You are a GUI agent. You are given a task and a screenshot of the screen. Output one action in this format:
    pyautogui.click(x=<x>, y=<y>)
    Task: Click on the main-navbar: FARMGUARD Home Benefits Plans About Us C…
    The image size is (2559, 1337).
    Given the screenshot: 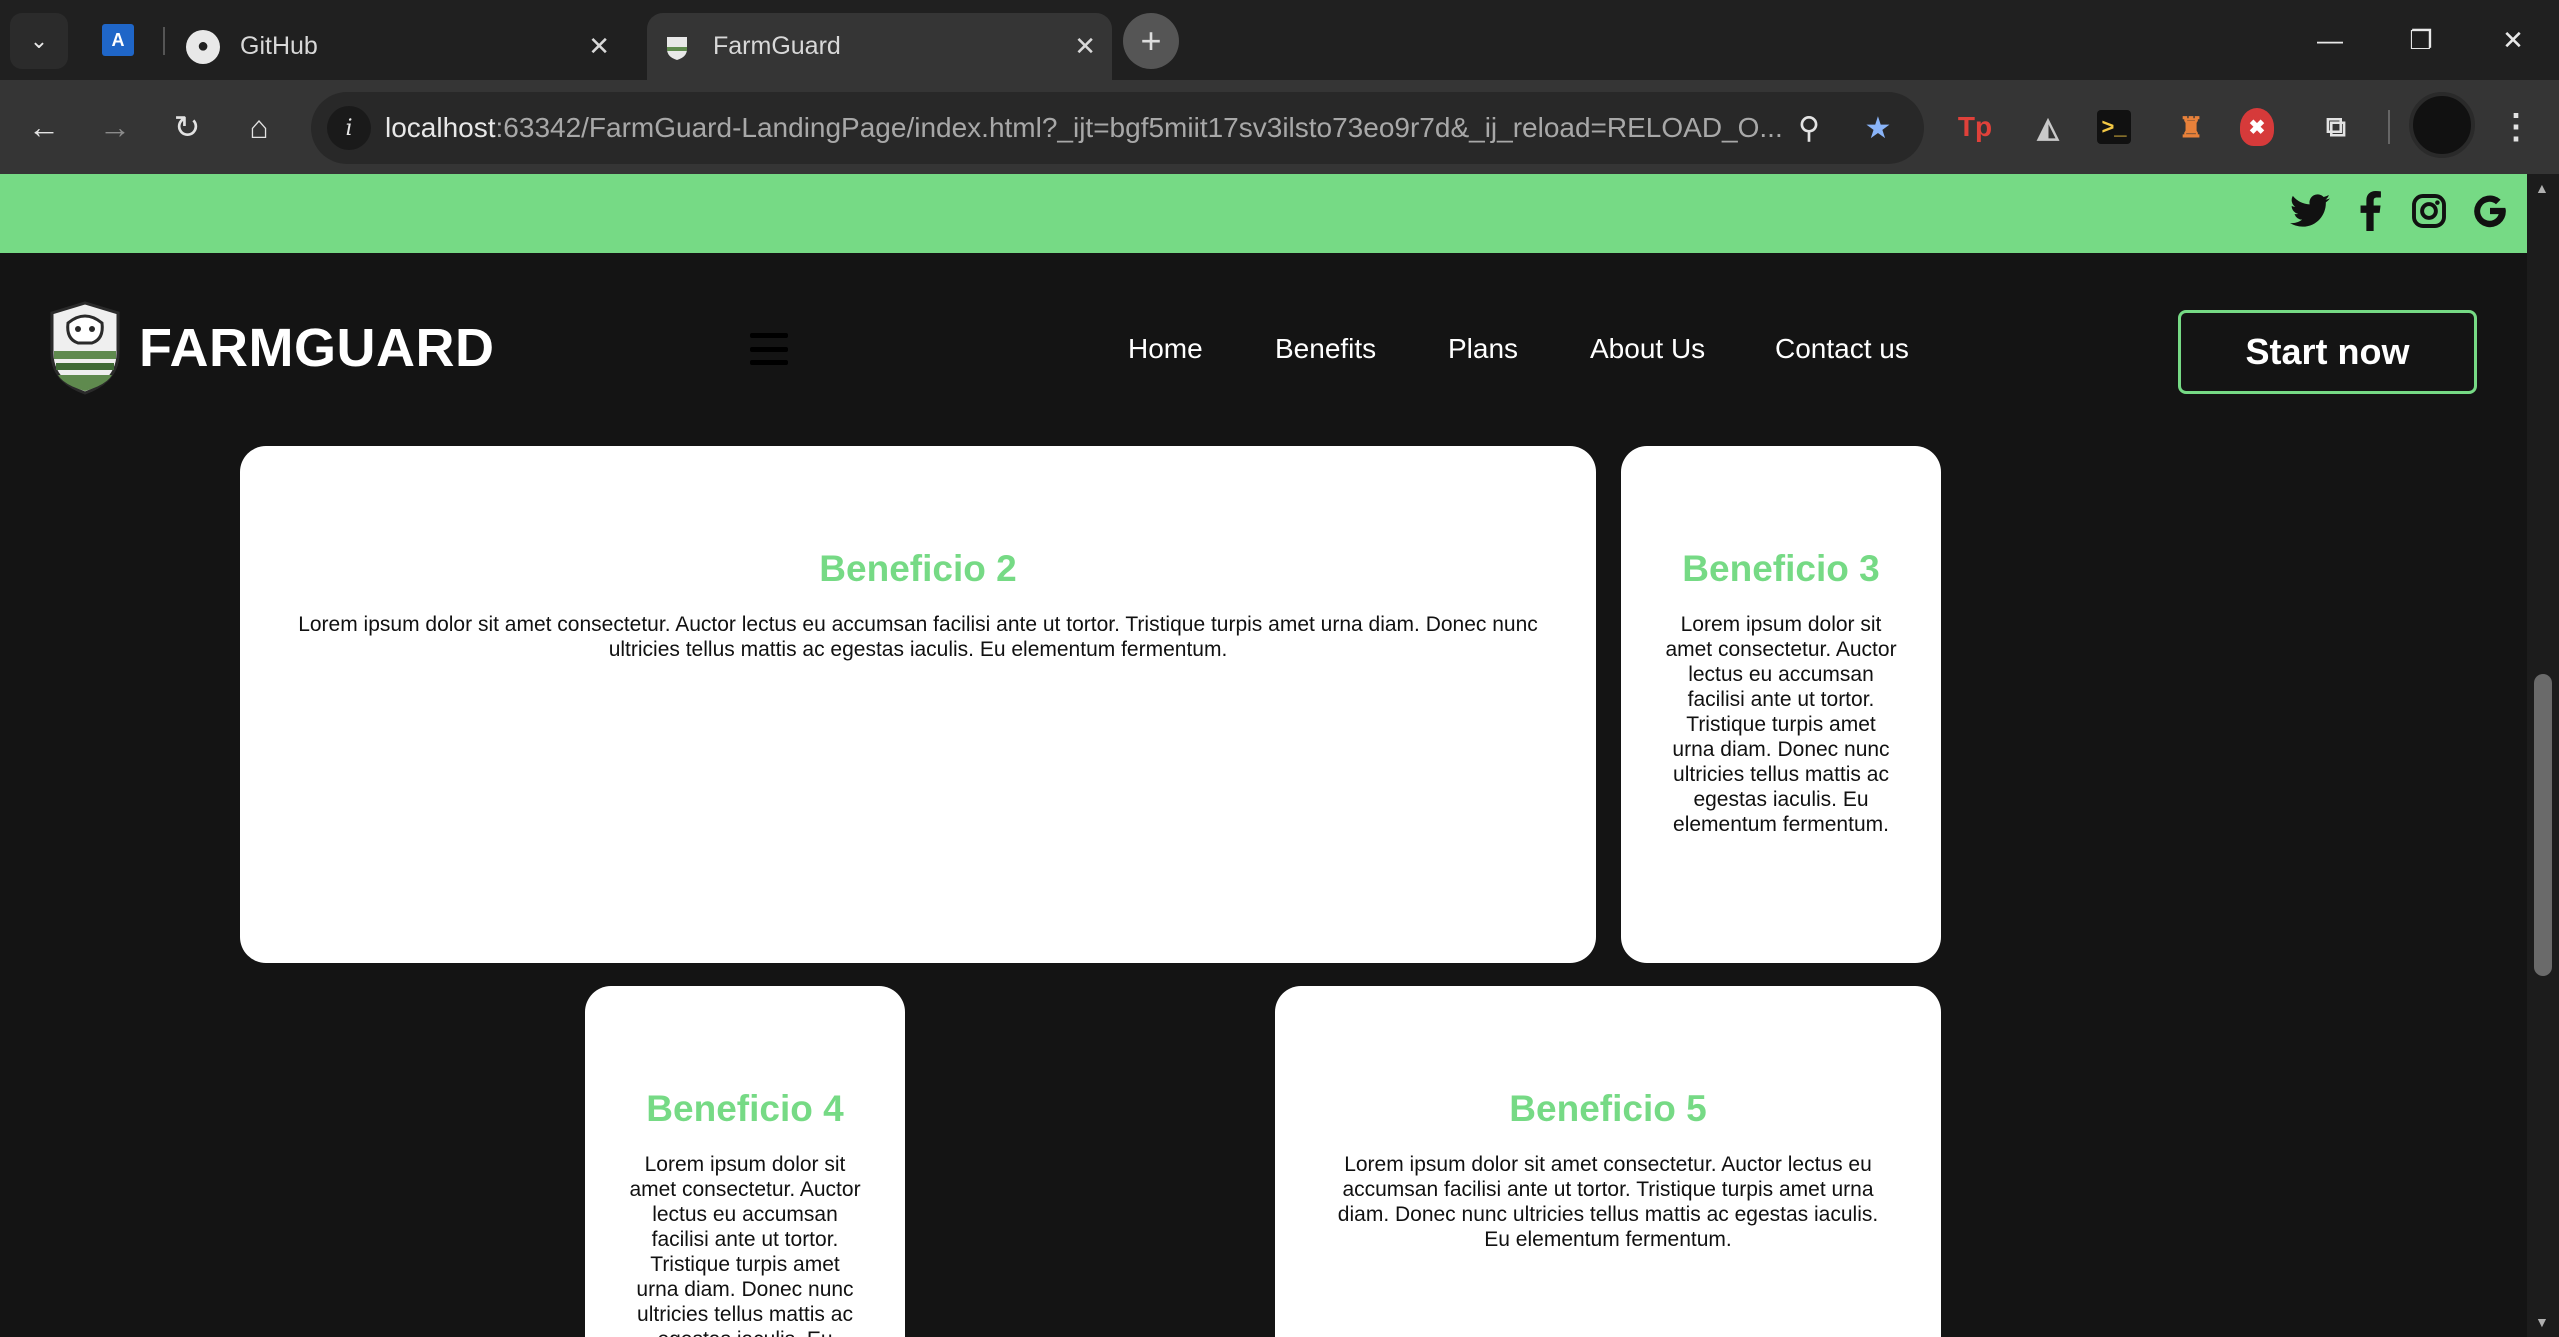 What is the action you would take?
    pyautogui.click(x=1263, y=348)
    